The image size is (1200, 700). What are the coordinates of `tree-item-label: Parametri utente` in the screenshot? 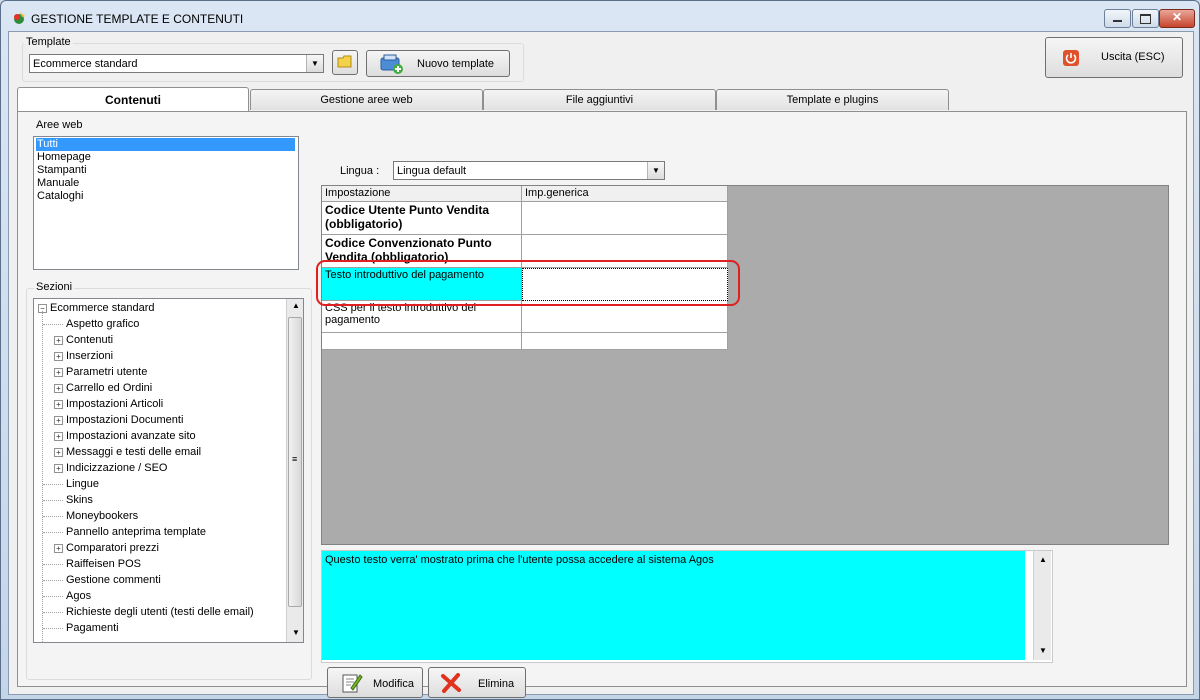 It's located at (107, 372).